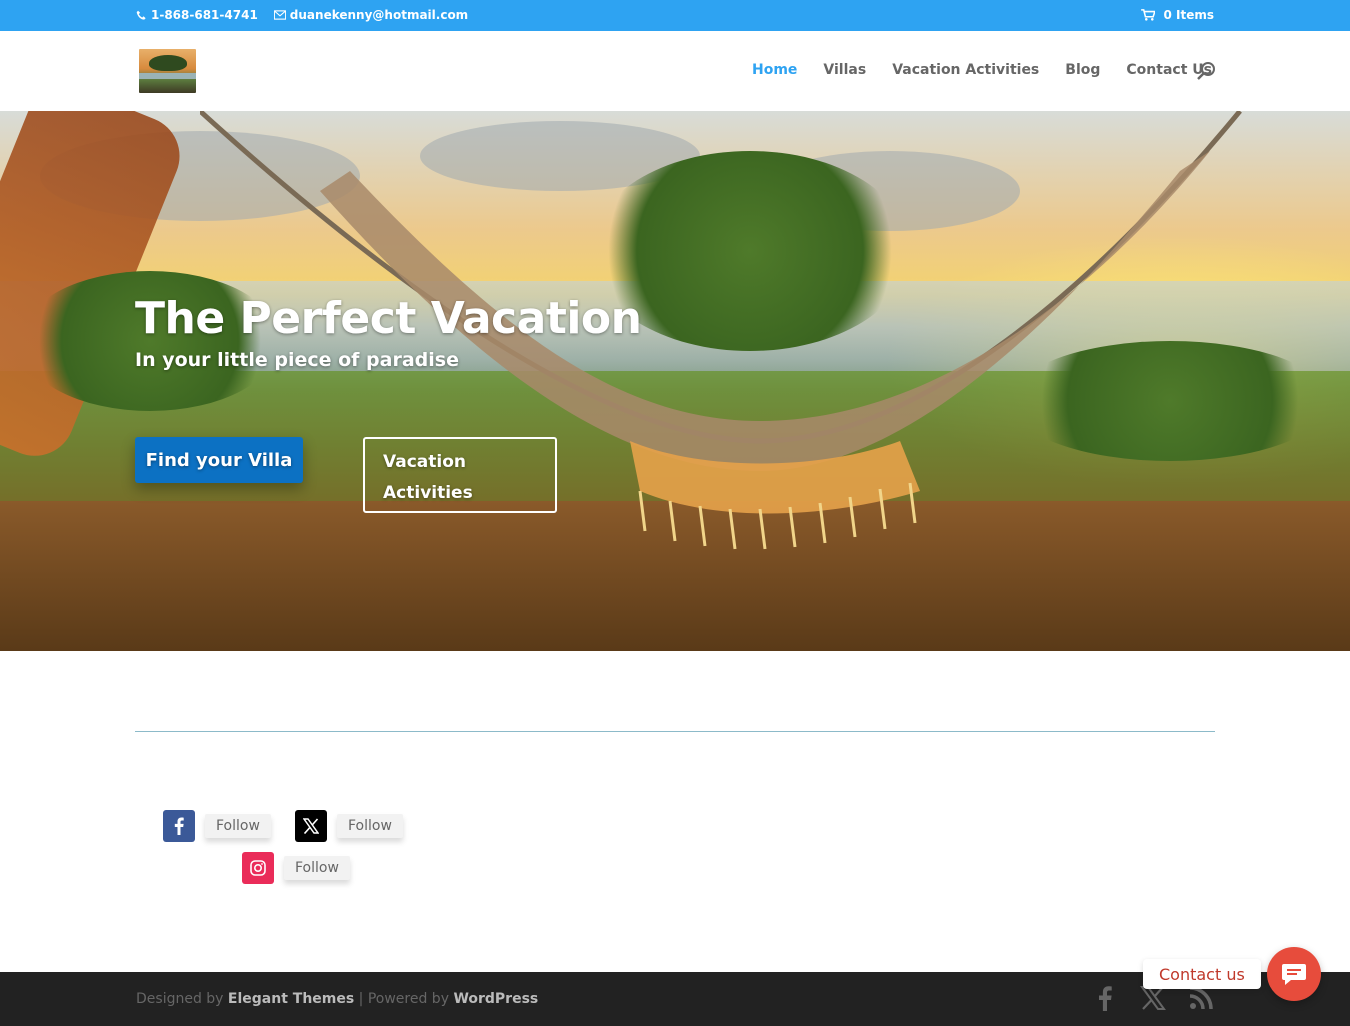 The image size is (1350, 1026). I want to click on facebook-follow-button: Follow, so click(238, 826).